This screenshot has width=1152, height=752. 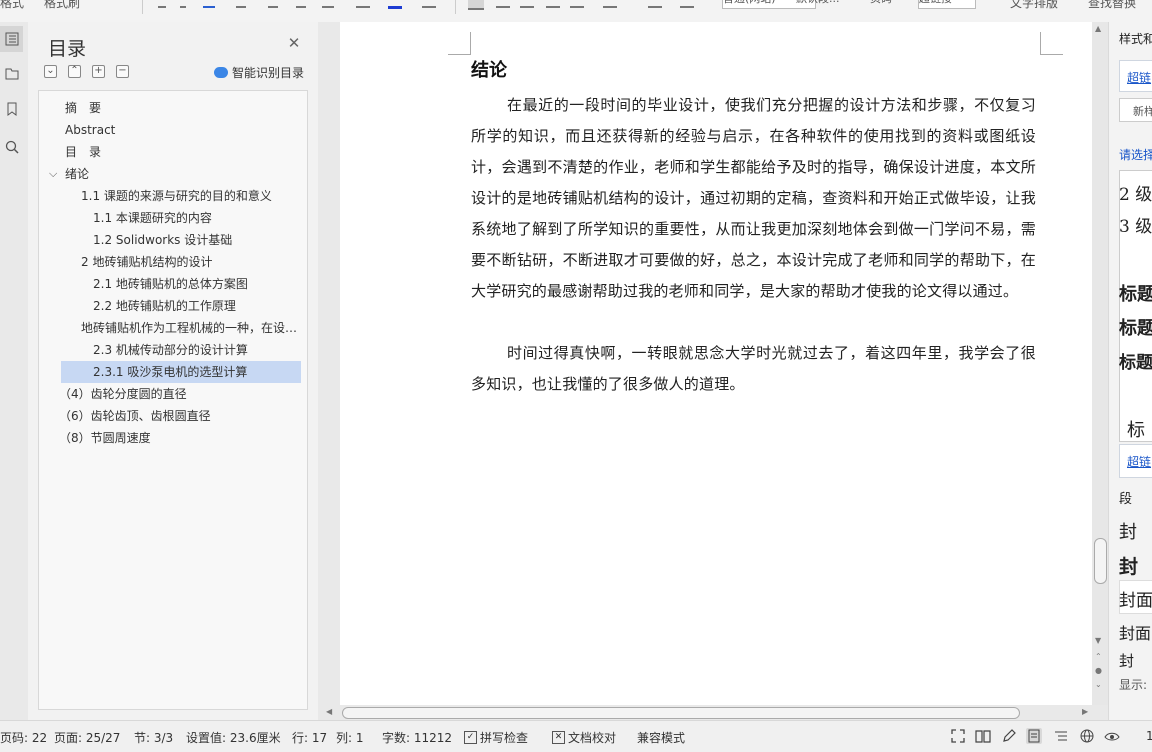 I want to click on font-color-icon, so click(x=395, y=4).